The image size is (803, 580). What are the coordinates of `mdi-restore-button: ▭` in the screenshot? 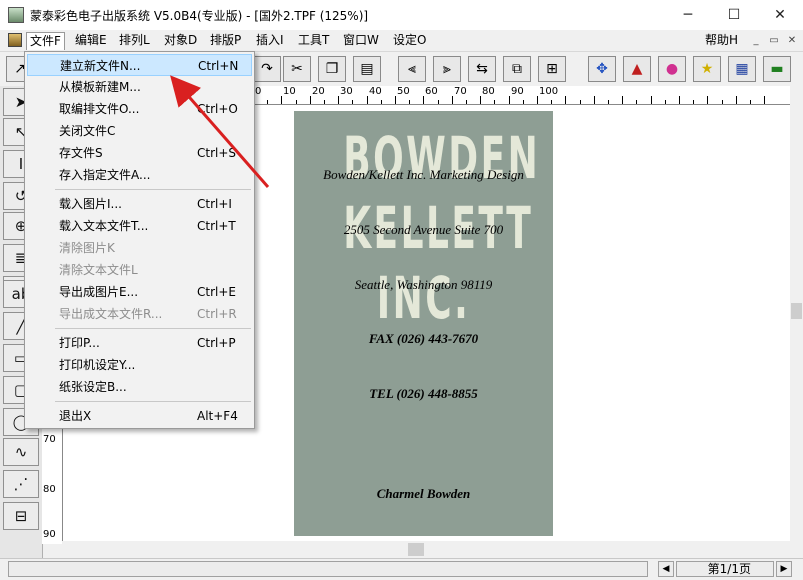 It's located at (774, 40).